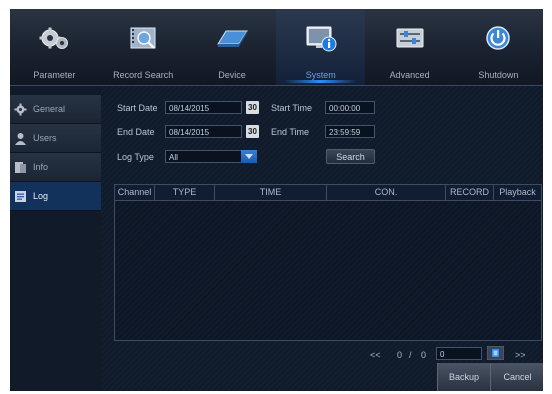 This screenshot has height=394, width=552. Describe the element at coordinates (135, 157) in the screenshot. I see `log-type-label: Log Type` at that location.